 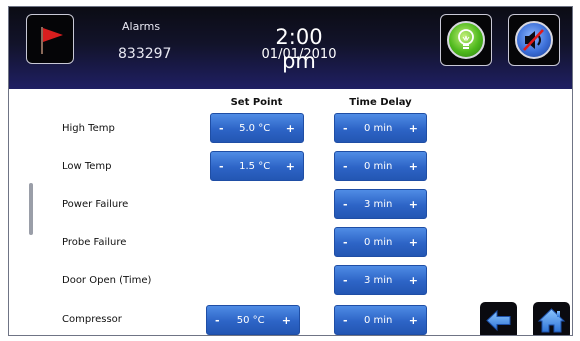 I want to click on column-header-time-delay: Time Delay, so click(x=380, y=102).